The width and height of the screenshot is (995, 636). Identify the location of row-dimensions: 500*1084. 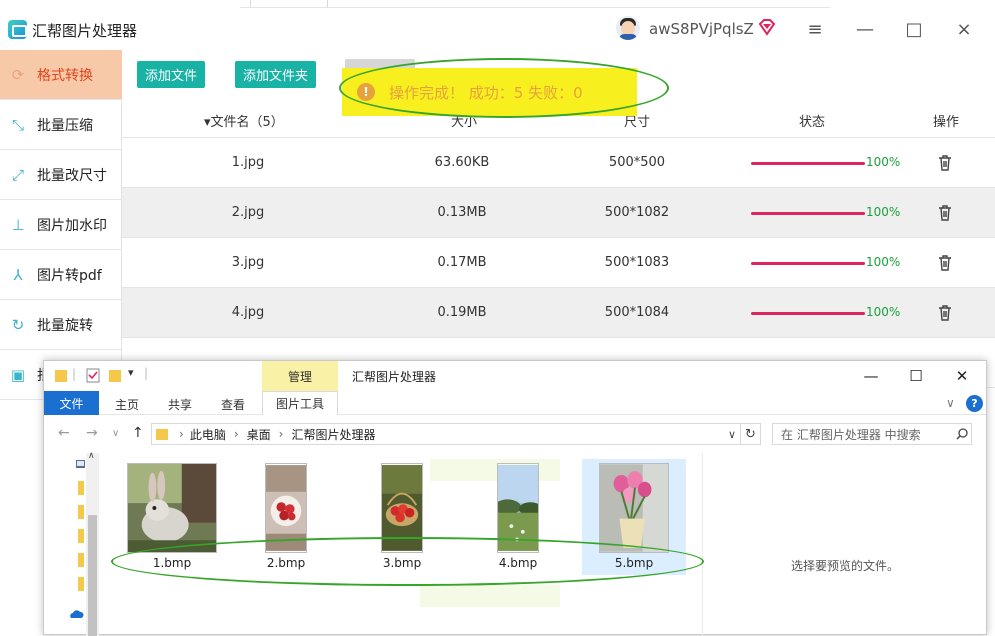
(637, 312).